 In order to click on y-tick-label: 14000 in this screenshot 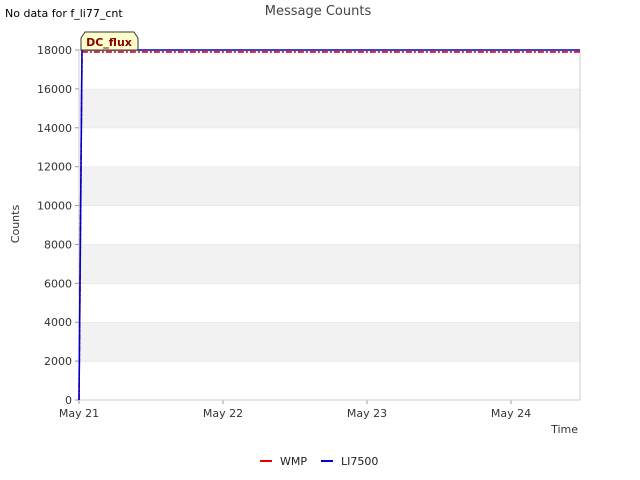, I will do `click(54, 128)`.